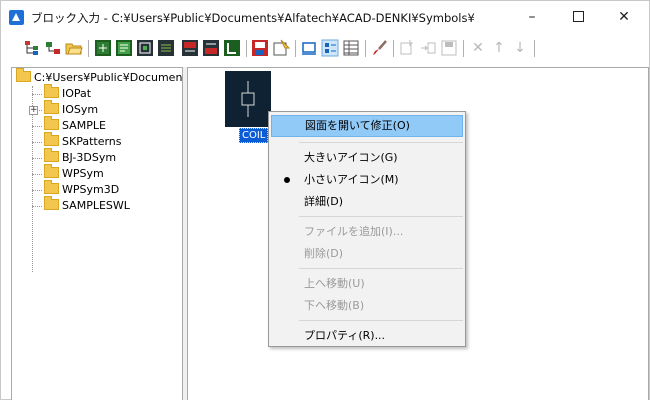 The width and height of the screenshot is (650, 400). I want to click on tree-item-label: SKPatterns, so click(92, 141).